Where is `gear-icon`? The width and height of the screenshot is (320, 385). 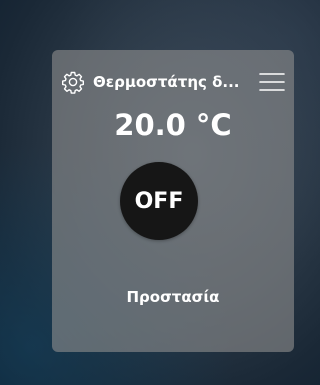 gear-icon is located at coordinates (73, 82).